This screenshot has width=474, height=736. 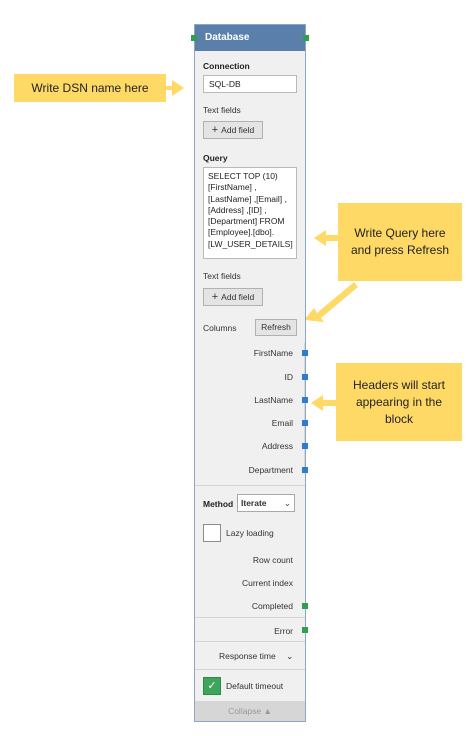 I want to click on query-callout-text: Write Query here and press Refresh, so click(x=400, y=241).